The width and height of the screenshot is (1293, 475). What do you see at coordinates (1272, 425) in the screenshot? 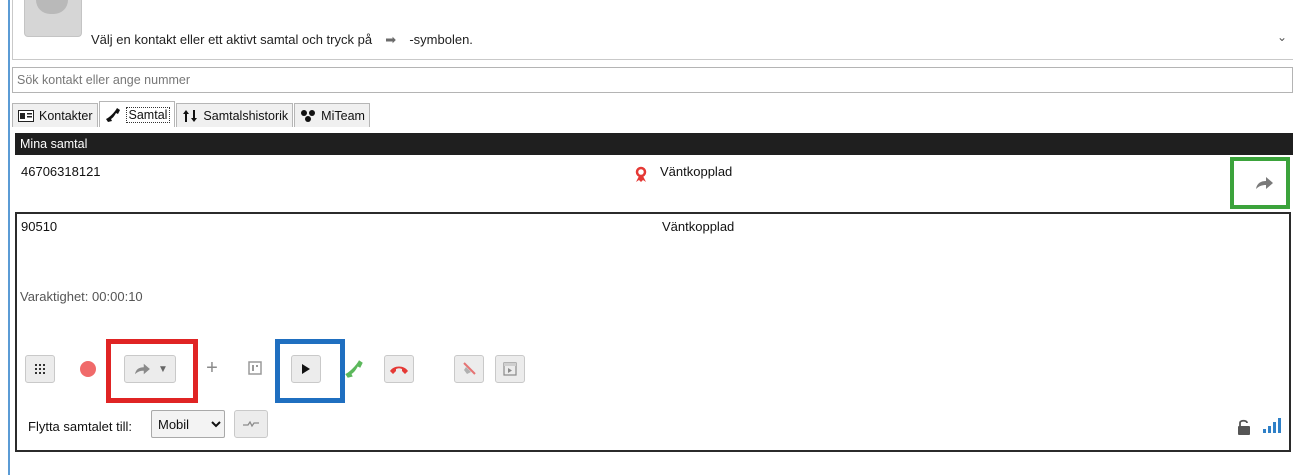
I see `signal-strength-icon` at bounding box center [1272, 425].